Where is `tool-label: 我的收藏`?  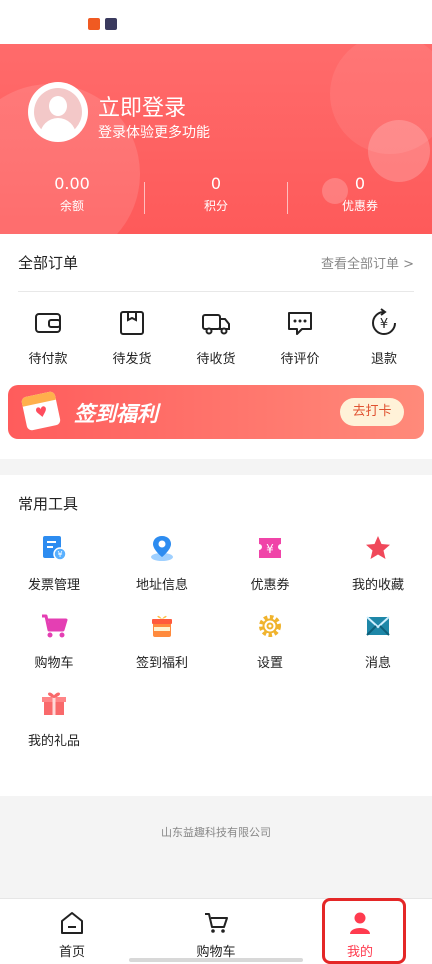
tool-label: 我的收藏 is located at coordinates (377, 585).